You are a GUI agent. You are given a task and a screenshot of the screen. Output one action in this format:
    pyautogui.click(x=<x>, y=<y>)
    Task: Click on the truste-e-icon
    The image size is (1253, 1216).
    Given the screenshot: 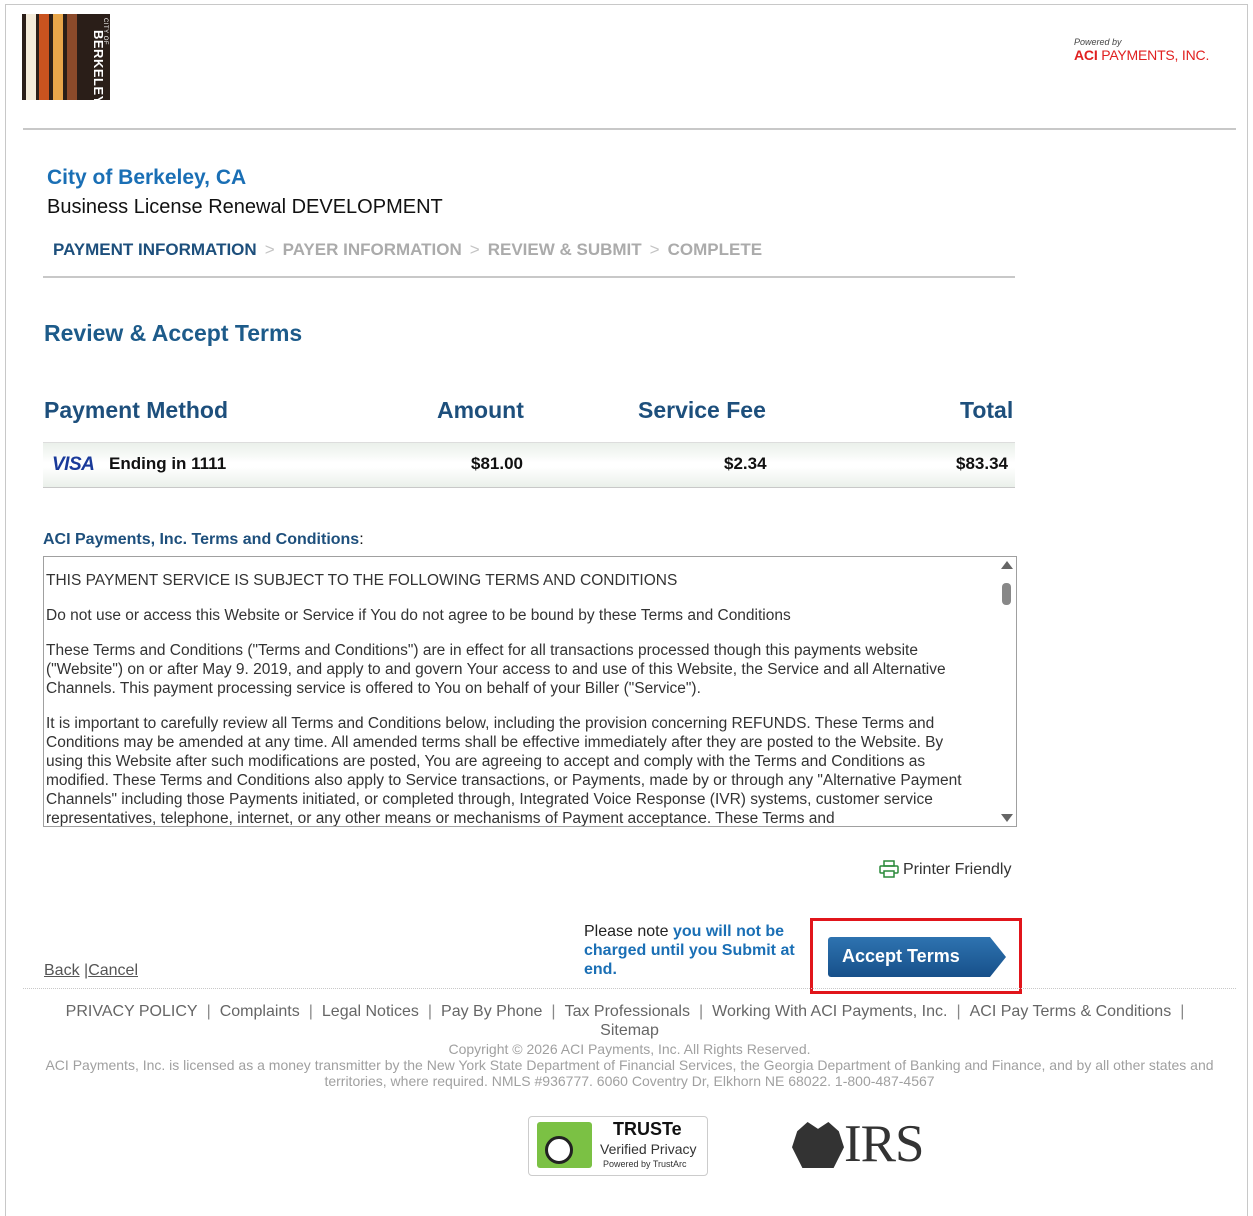 What is the action you would take?
    pyautogui.click(x=559, y=1150)
    